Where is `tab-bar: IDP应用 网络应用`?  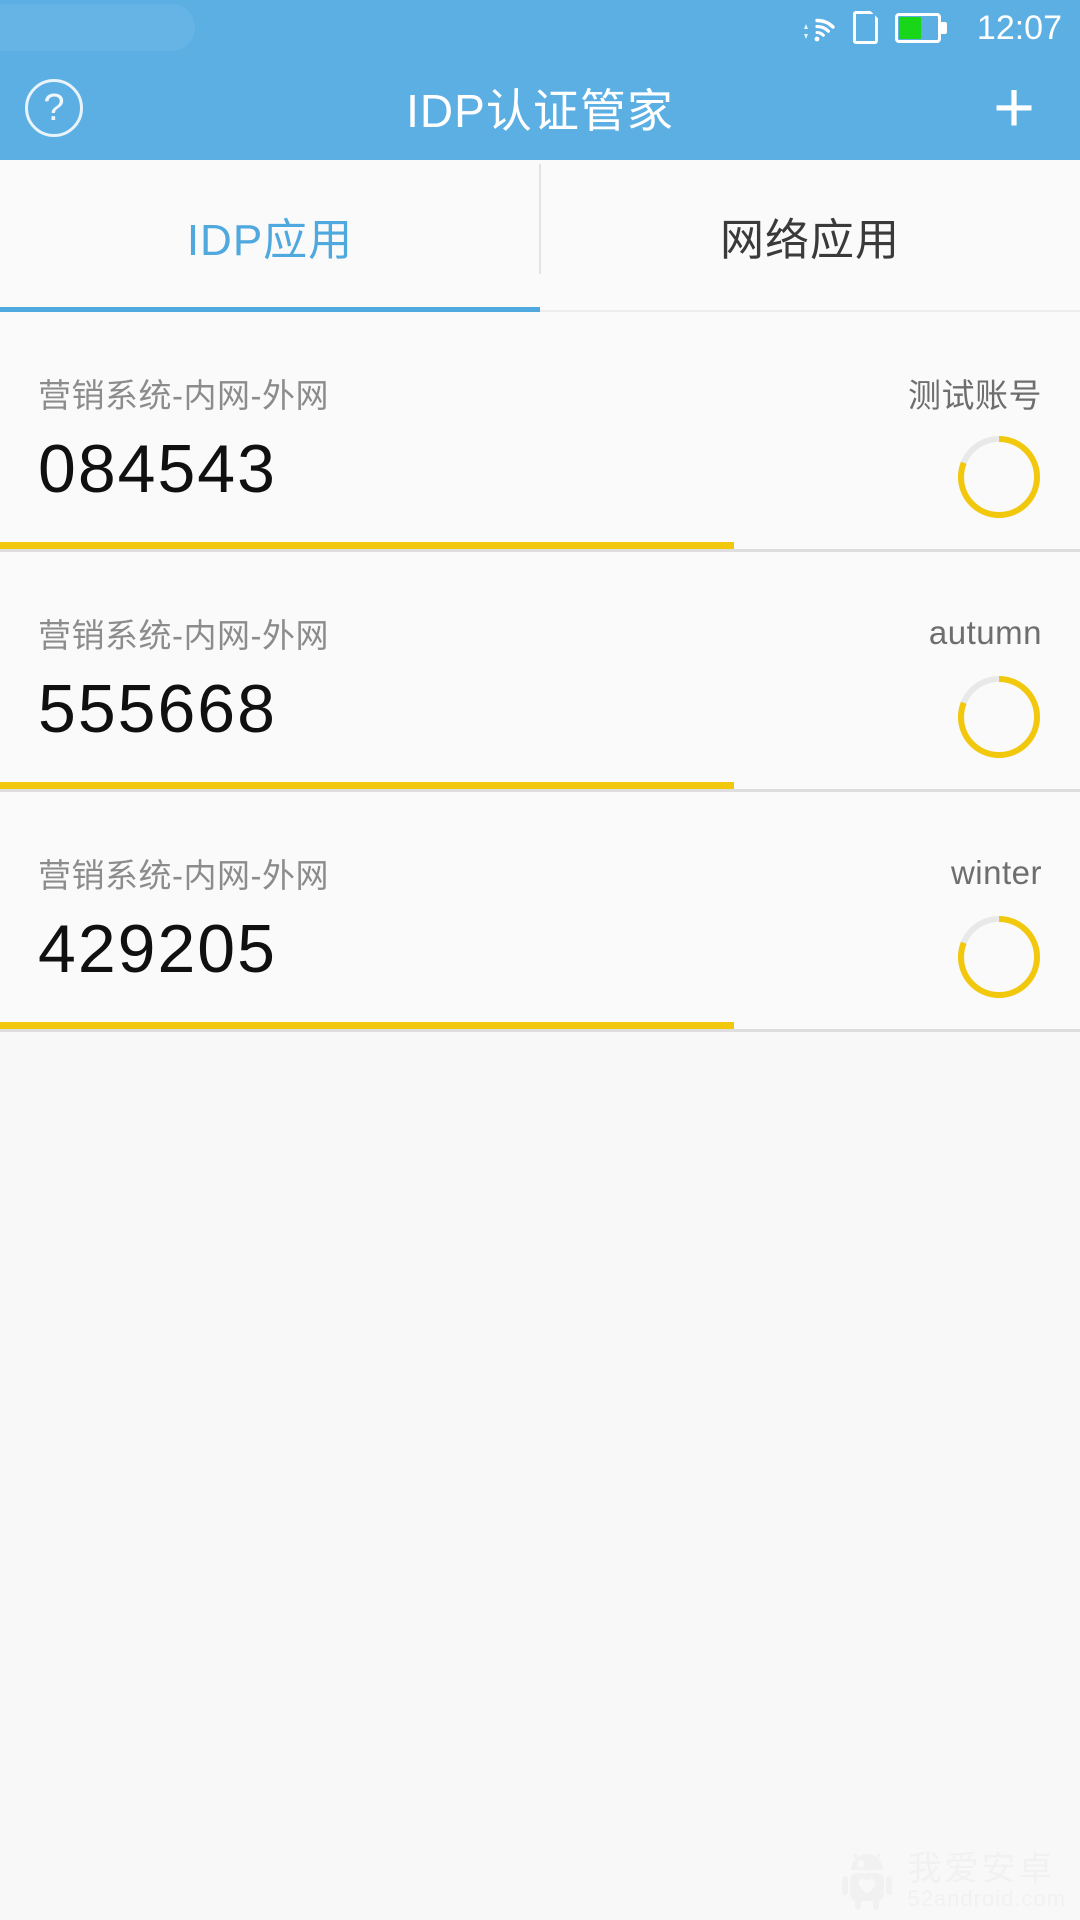 tab-bar: IDP应用 网络应用 is located at coordinates (540, 236).